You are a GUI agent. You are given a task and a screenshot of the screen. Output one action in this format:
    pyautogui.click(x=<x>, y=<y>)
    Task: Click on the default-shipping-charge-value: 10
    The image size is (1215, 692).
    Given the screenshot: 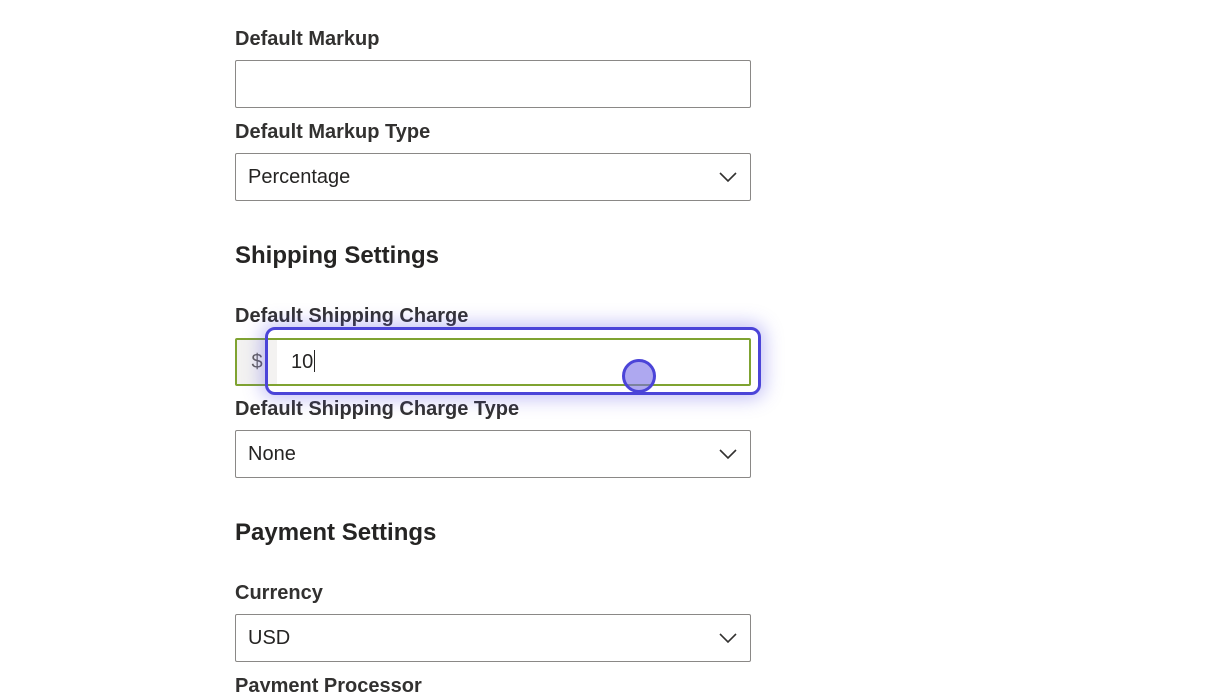 What is the action you would take?
    pyautogui.click(x=302, y=362)
    